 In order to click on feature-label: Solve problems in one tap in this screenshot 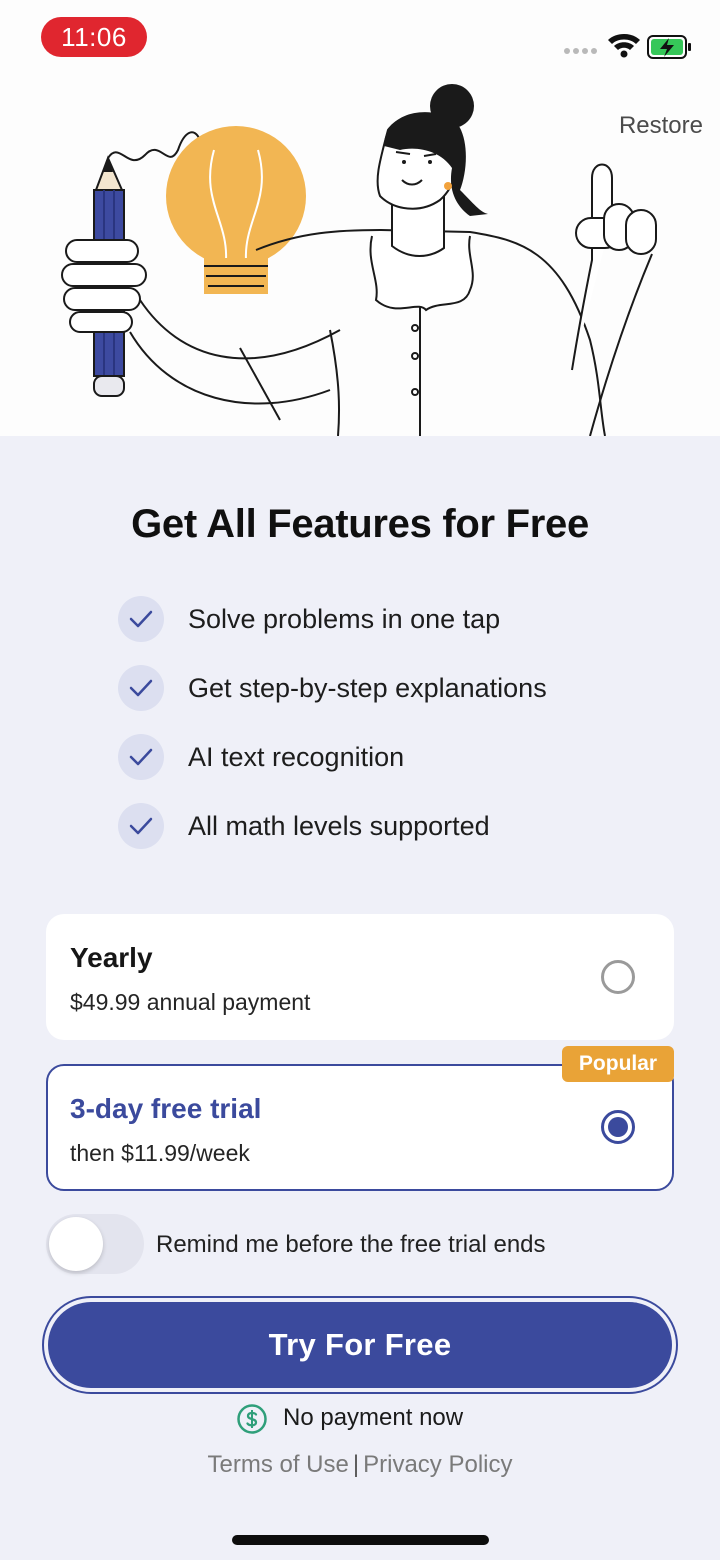, I will do `click(344, 619)`.